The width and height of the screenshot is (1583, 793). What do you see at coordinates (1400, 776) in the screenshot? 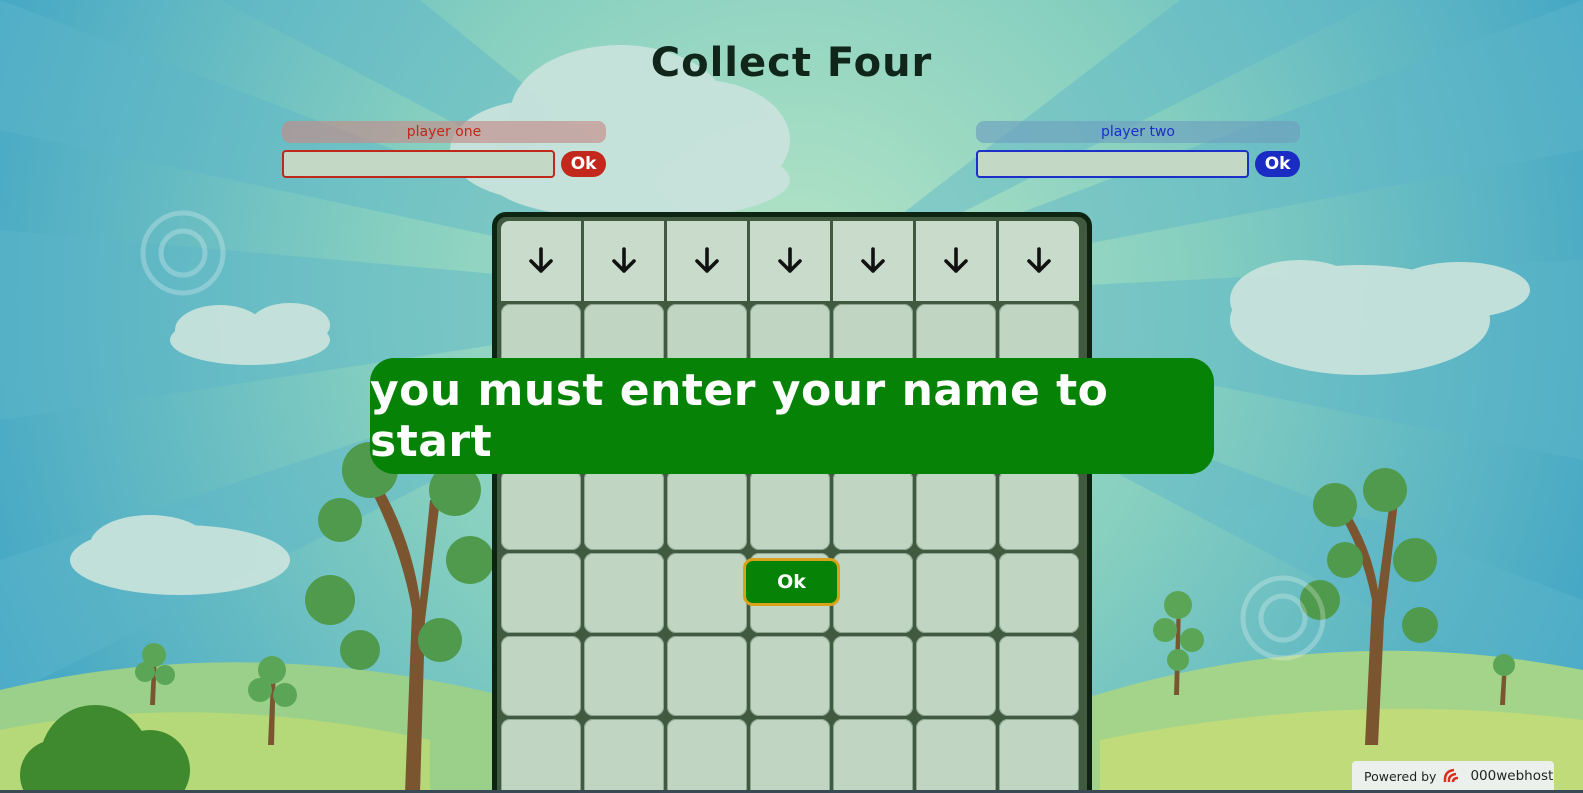
I see `powered-by-text: Powered by` at bounding box center [1400, 776].